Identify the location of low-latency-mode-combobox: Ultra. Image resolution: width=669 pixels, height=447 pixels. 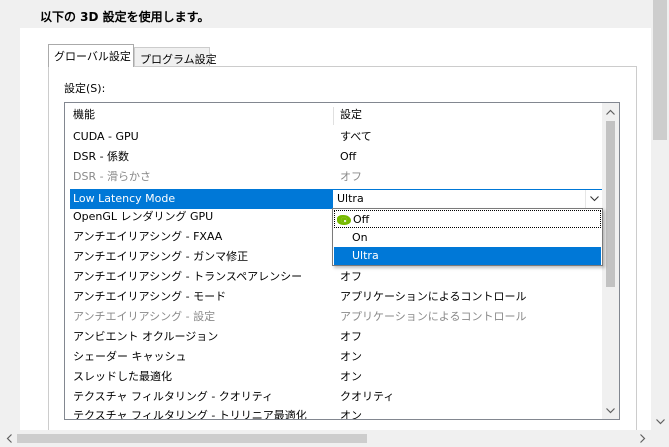
(467, 199).